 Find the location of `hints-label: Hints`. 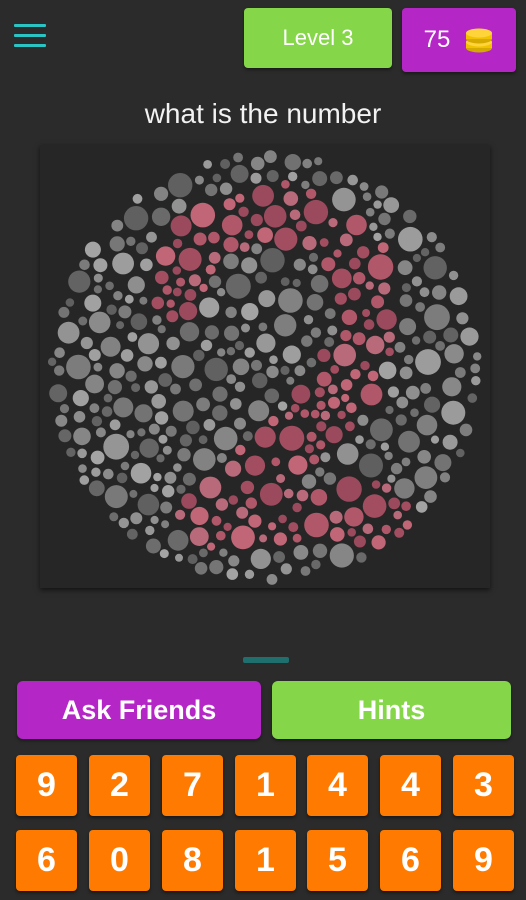

hints-label: Hints is located at coordinates (391, 709).